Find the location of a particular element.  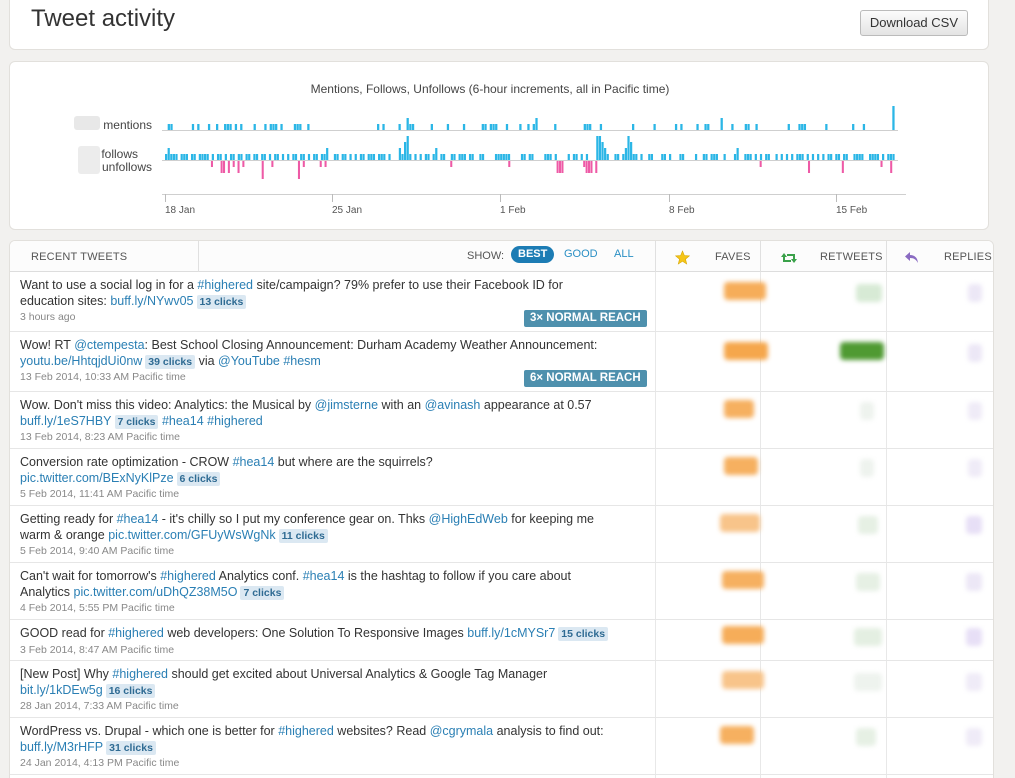

replies-heading: REPLIES is located at coordinates (968, 257).